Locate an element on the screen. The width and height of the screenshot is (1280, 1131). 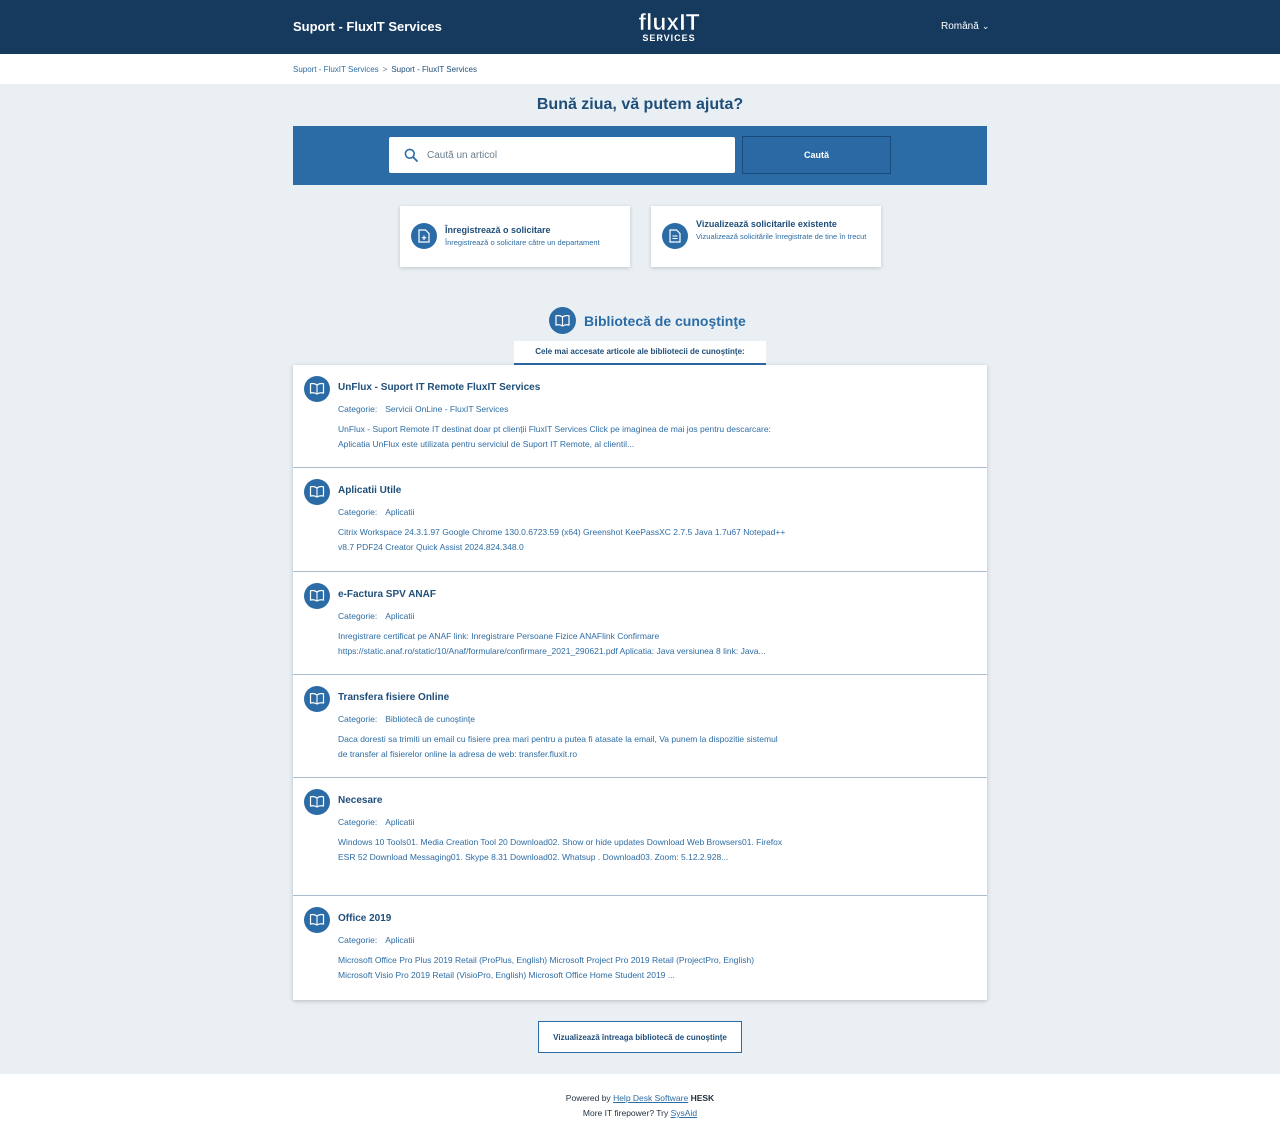
hesk-brand: HESK is located at coordinates (702, 1098).